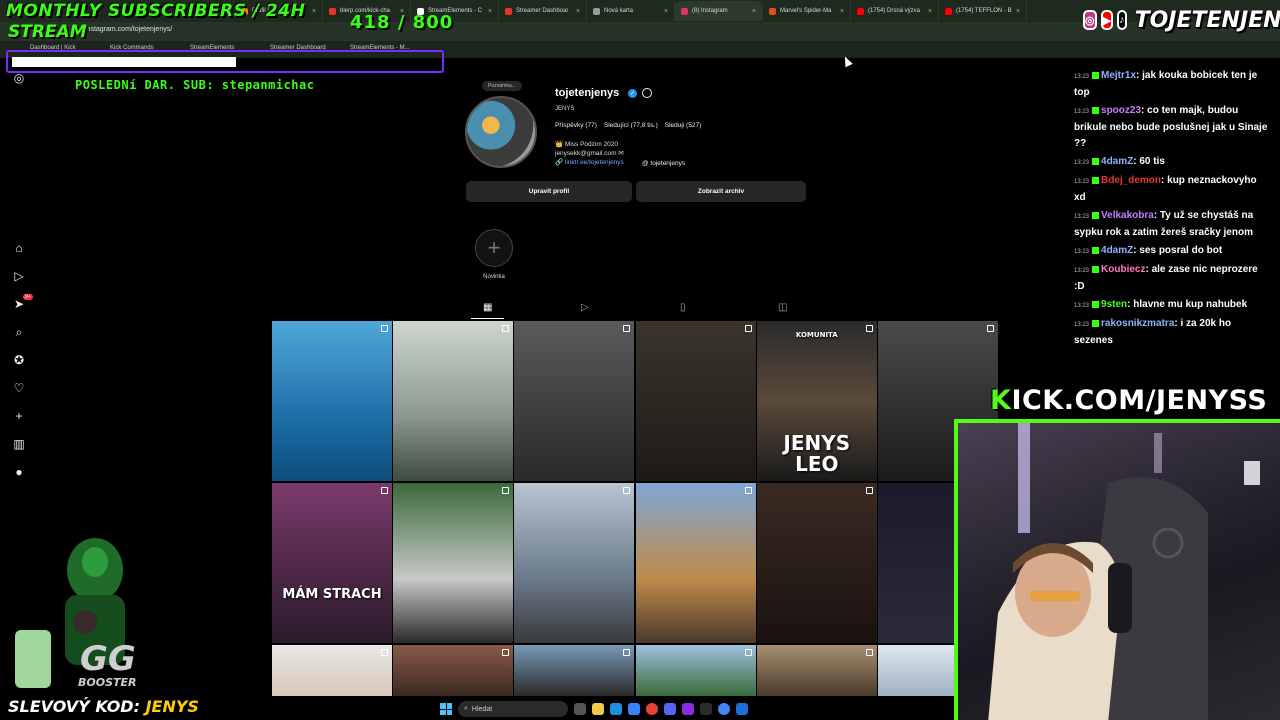 This screenshot has width=1280, height=720. What do you see at coordinates (683, 125) in the screenshot?
I see `following-count: Sleduji (527)` at bounding box center [683, 125].